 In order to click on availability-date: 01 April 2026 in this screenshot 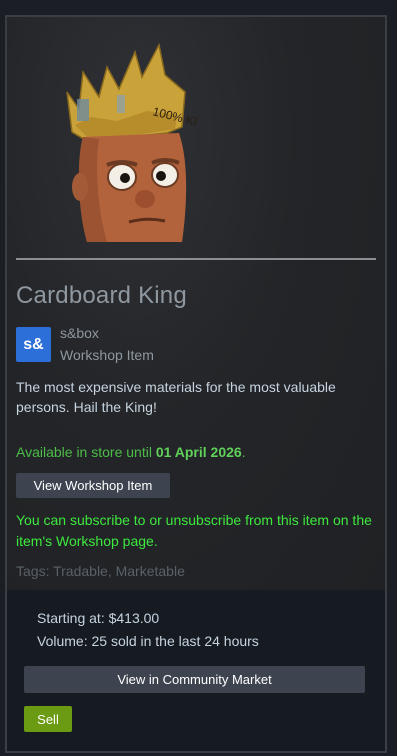, I will do `click(198, 452)`.